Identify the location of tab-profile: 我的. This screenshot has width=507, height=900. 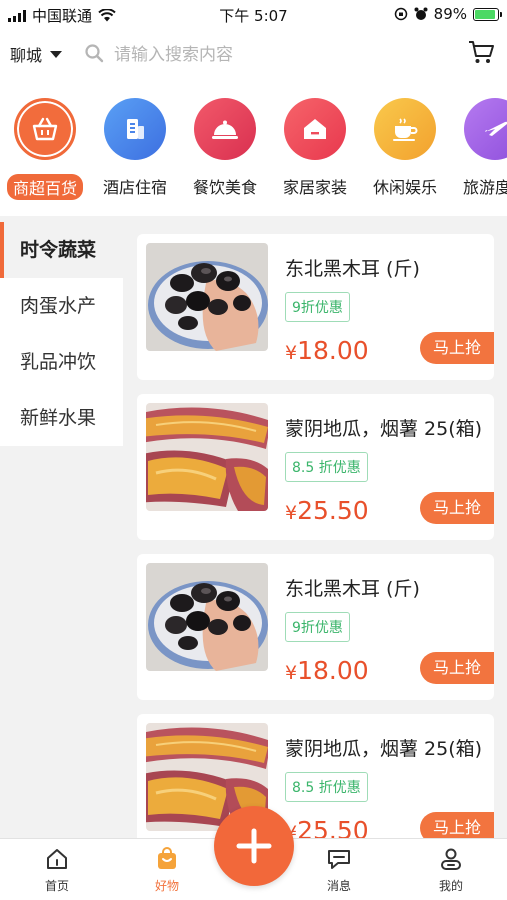
(451, 870).